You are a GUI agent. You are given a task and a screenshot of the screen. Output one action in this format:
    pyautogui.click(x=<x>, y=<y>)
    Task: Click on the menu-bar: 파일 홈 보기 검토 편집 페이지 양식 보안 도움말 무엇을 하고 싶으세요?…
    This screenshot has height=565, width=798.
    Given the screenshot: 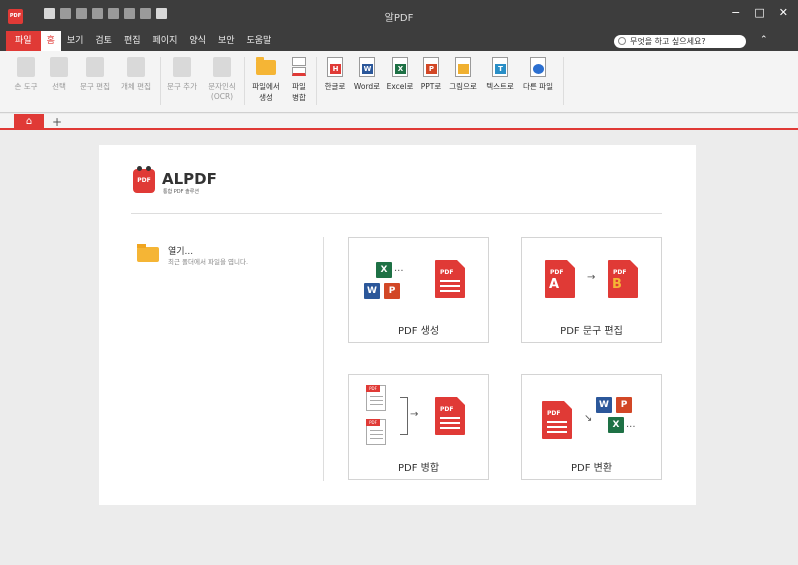 What is the action you would take?
    pyautogui.click(x=399, y=41)
    